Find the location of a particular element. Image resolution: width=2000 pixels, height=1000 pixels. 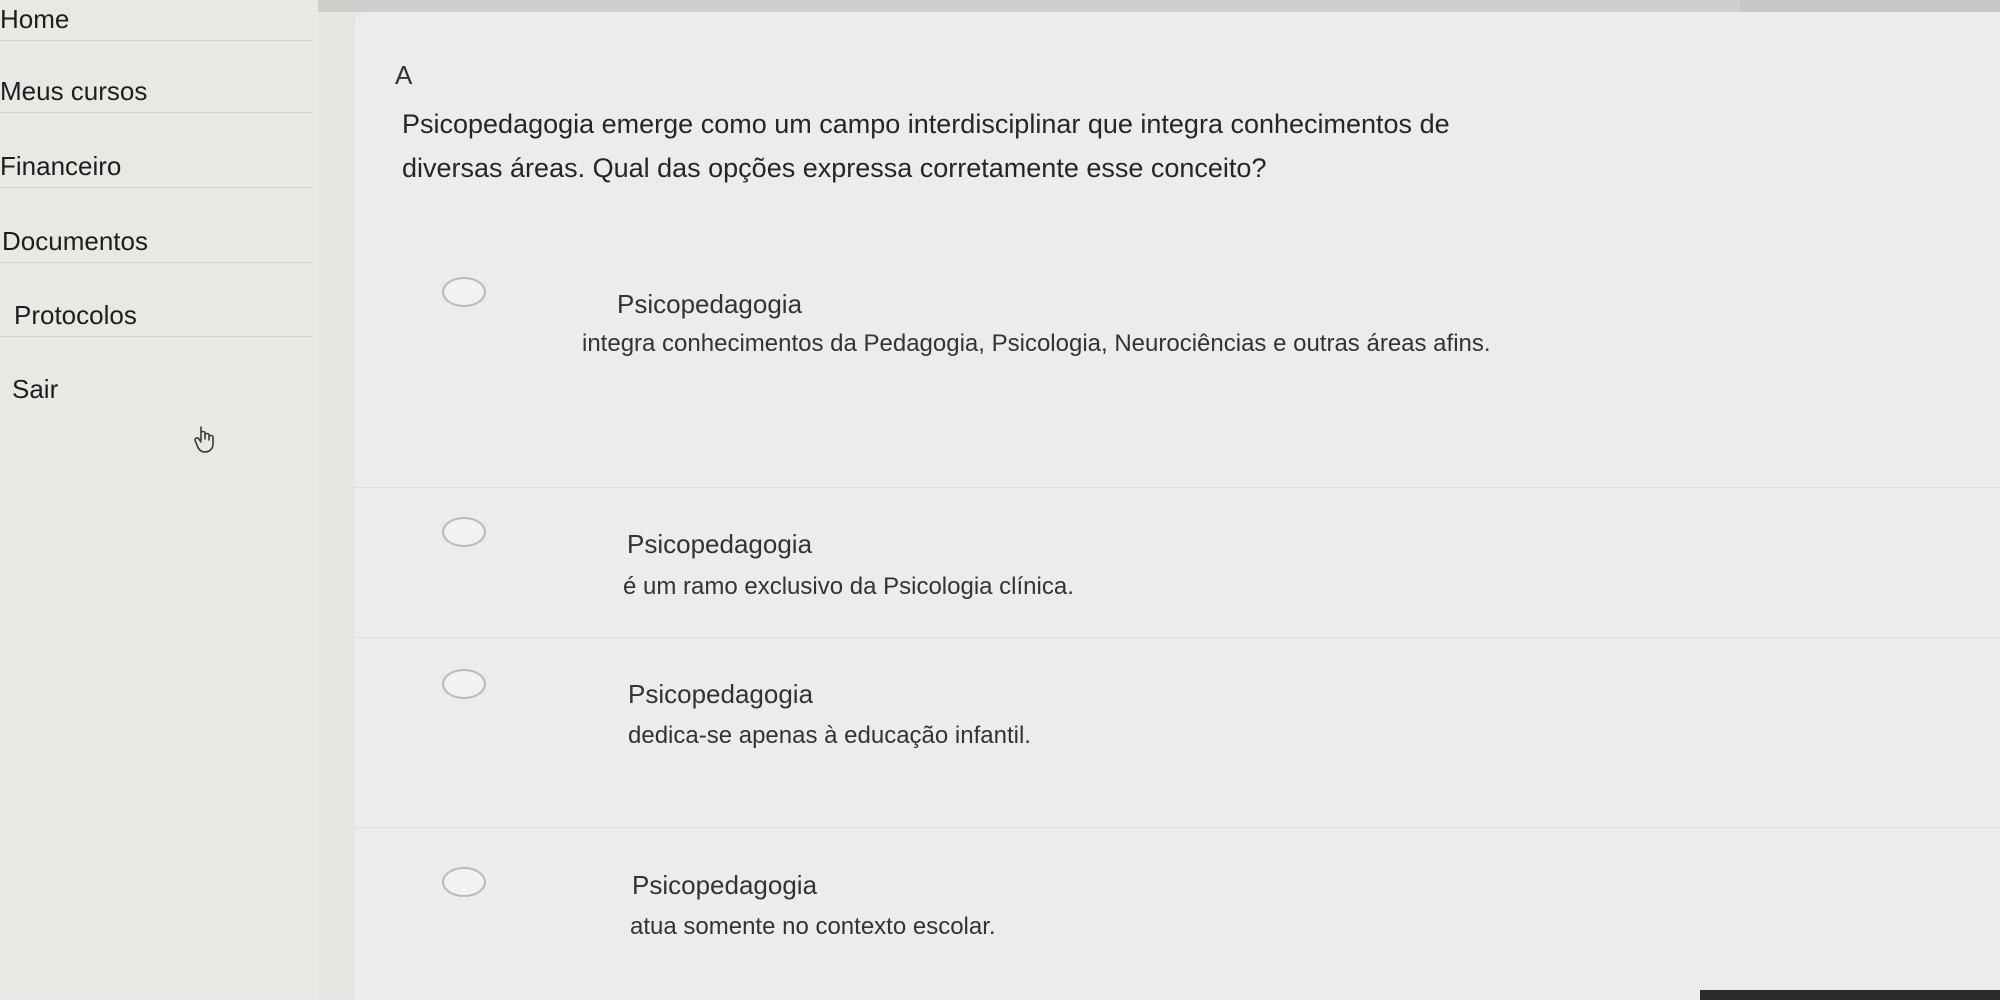

question-letter: A is located at coordinates (404, 75).